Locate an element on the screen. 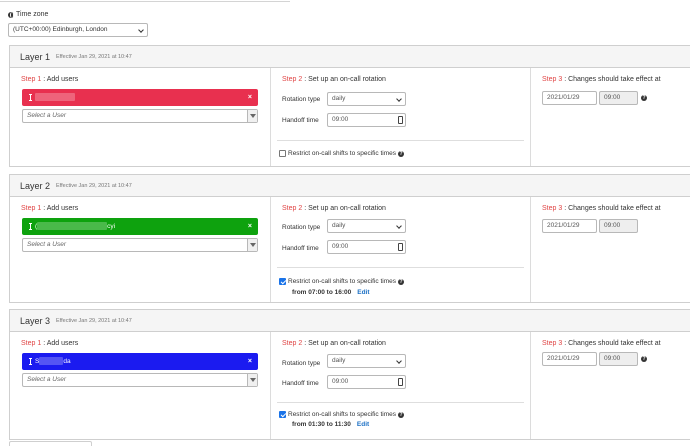 This screenshot has height=446, width=690. user-chip: × is located at coordinates (140, 97).